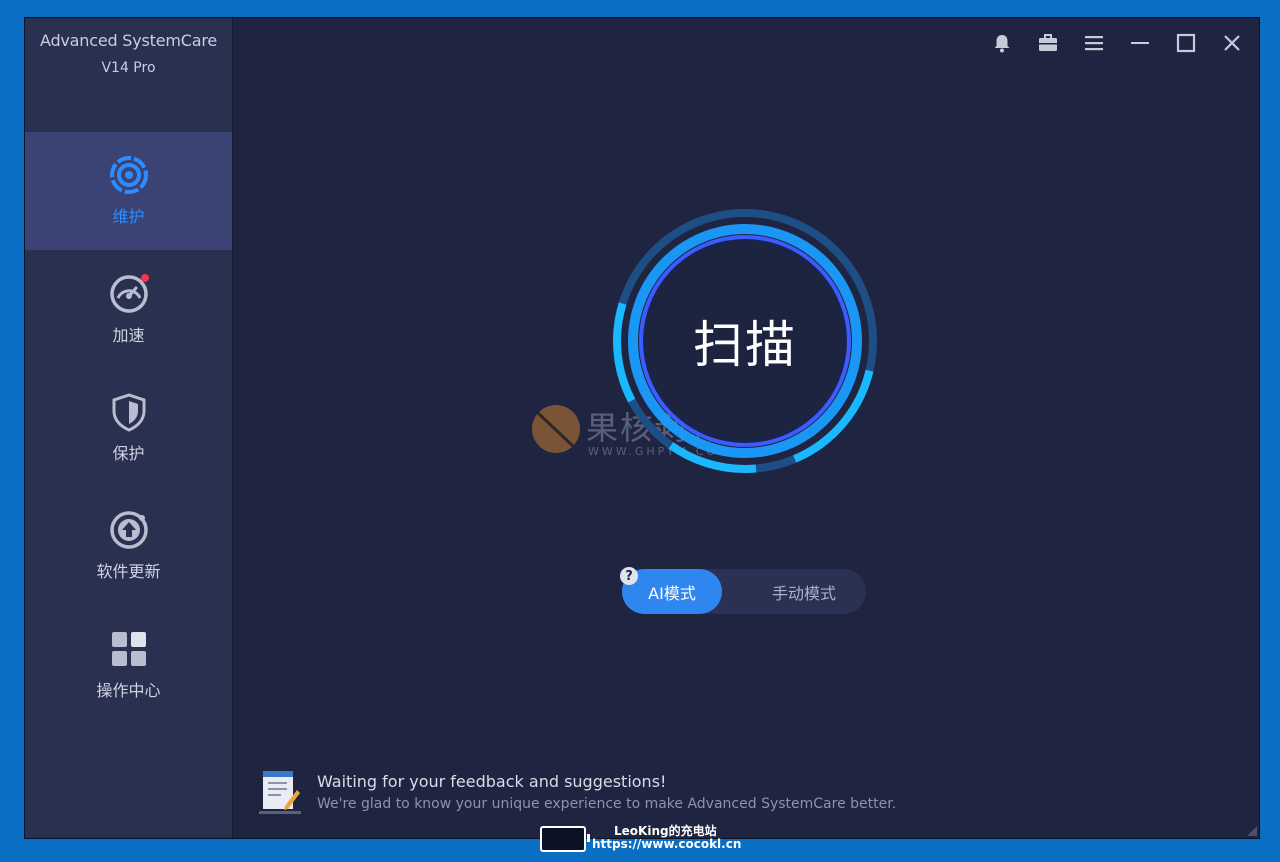 The width and height of the screenshot is (1280, 862). I want to click on minimize-icon, so click(1140, 43).